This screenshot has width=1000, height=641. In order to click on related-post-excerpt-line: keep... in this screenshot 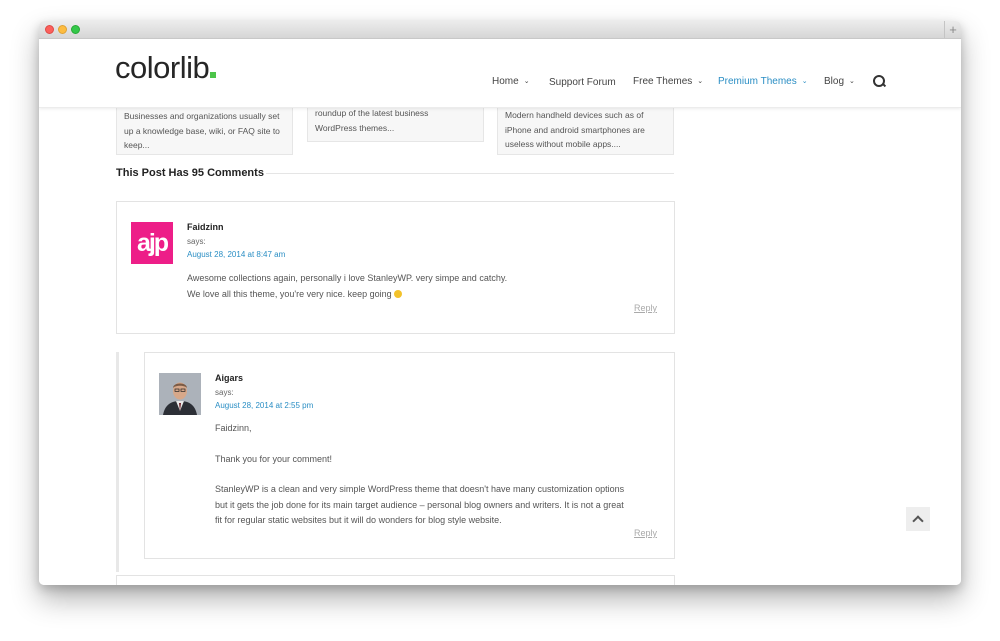, I will do `click(137, 145)`.